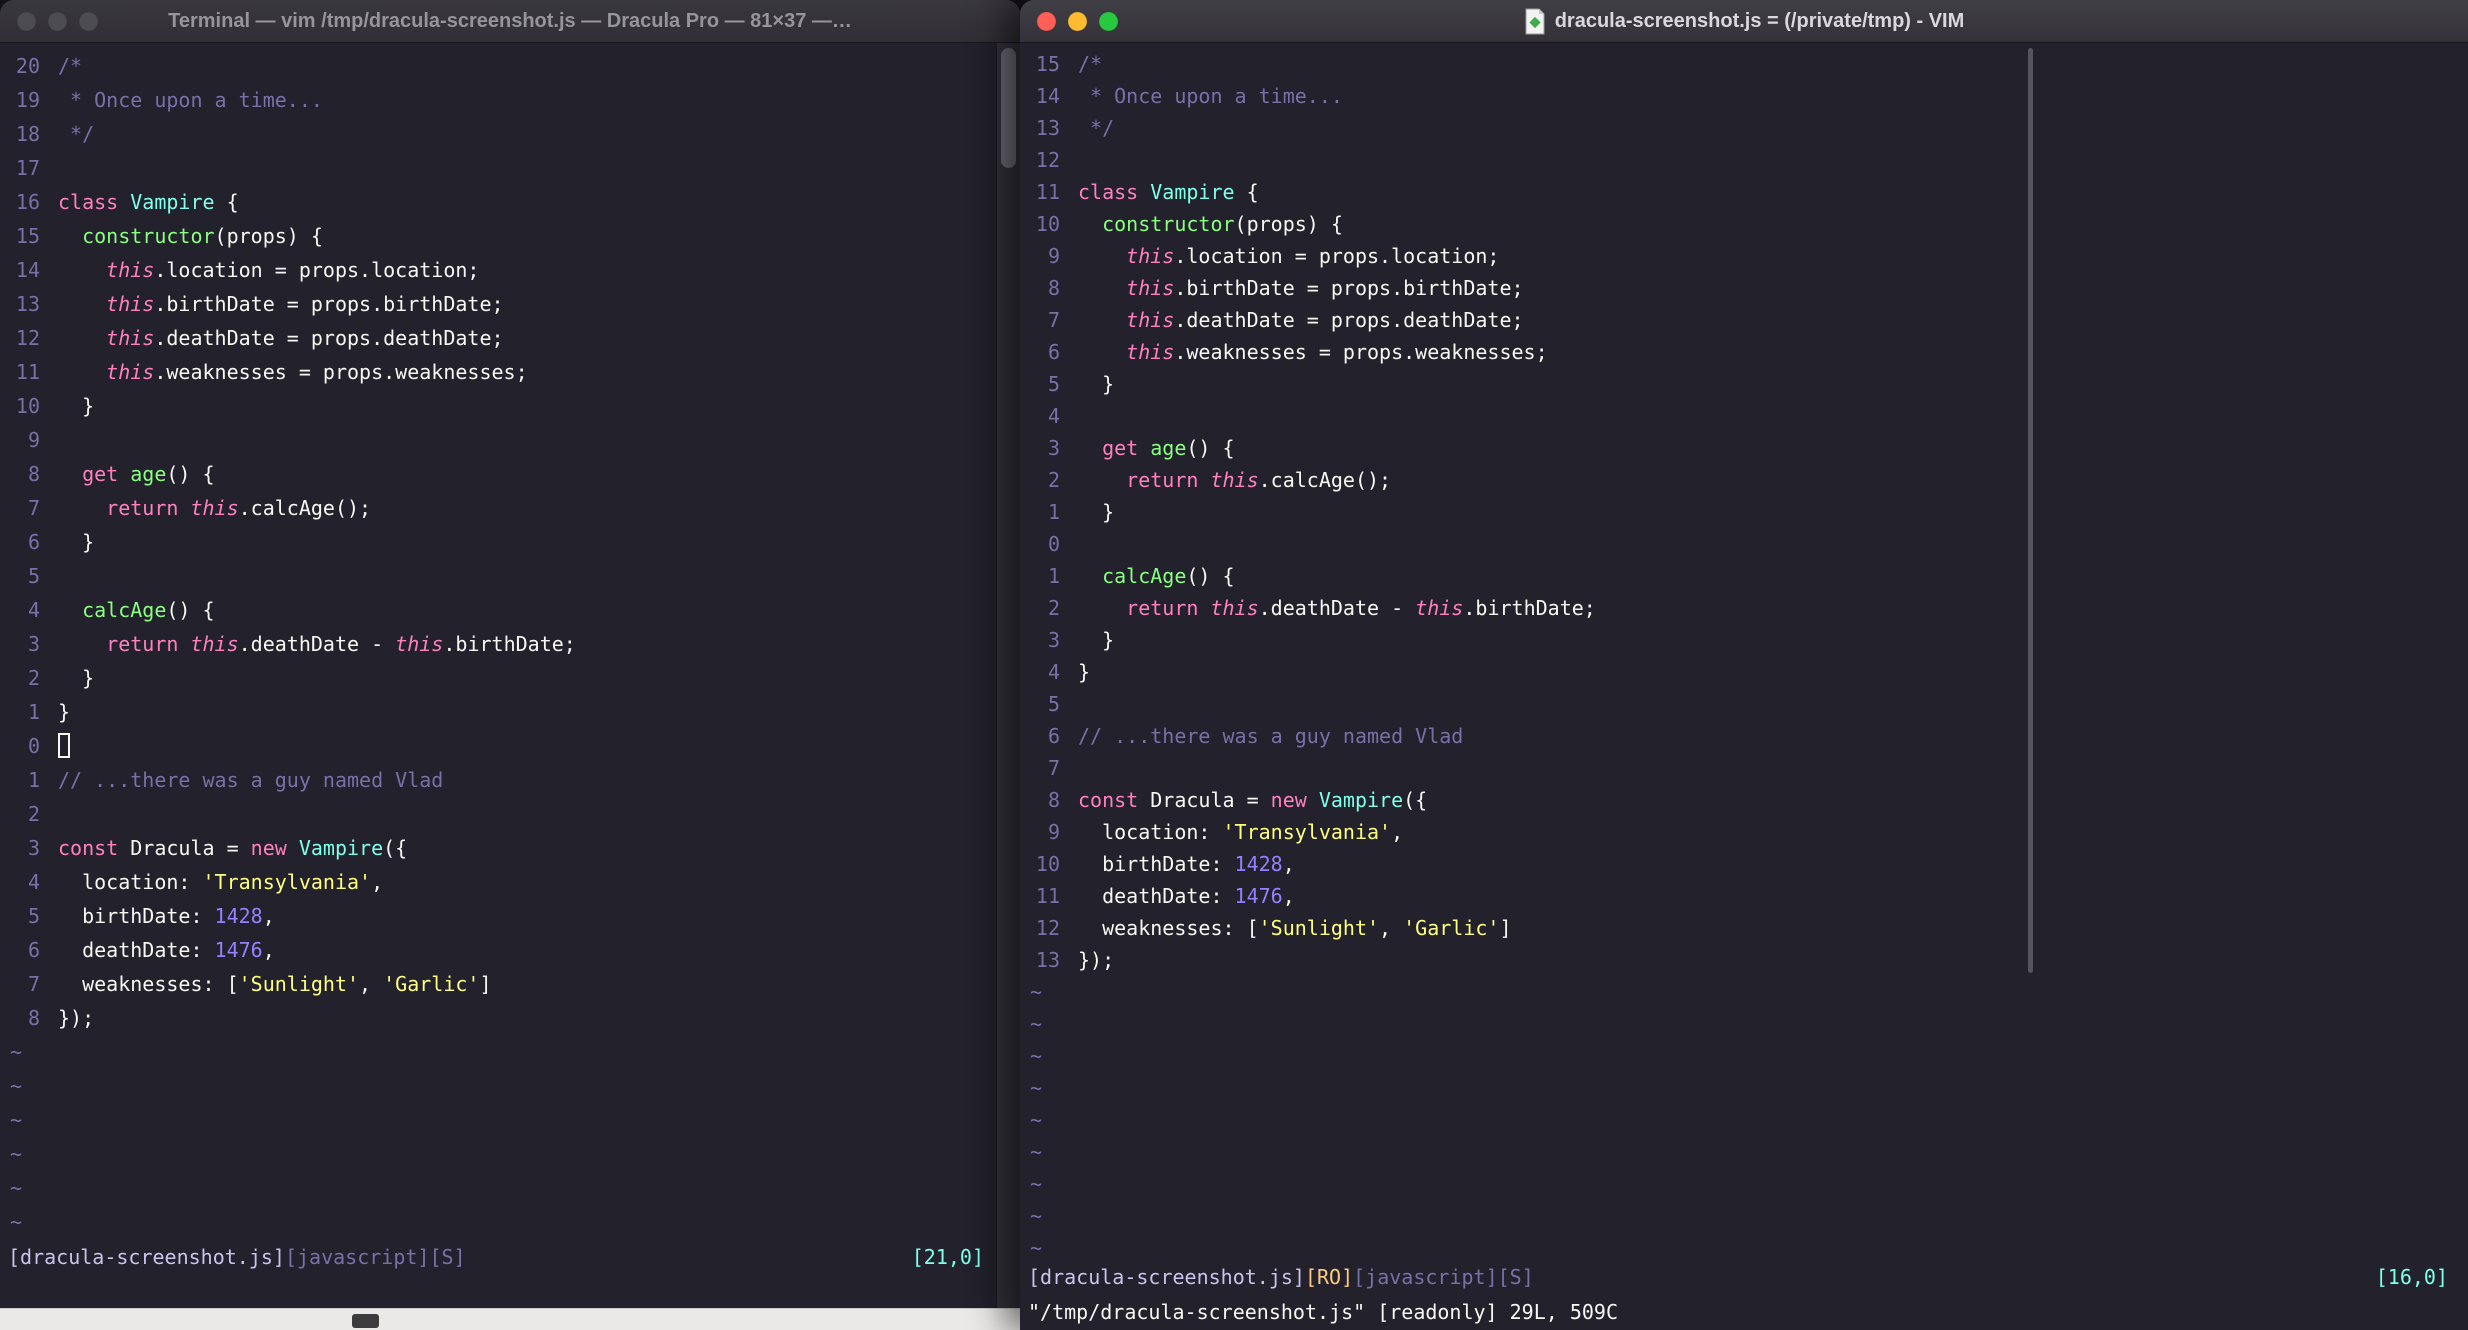 Image resolution: width=2468 pixels, height=1330 pixels. Describe the element at coordinates (503, 168) in the screenshot. I see `code-line: 17` at that location.